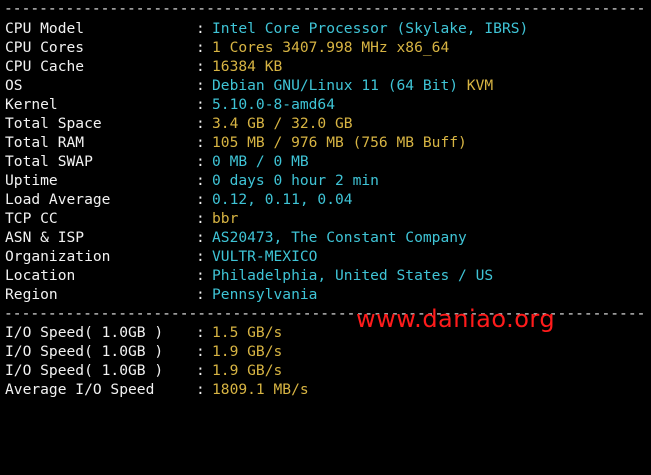 This screenshot has height=475, width=651. I want to click on info-label: CPU Cores, so click(45, 47).